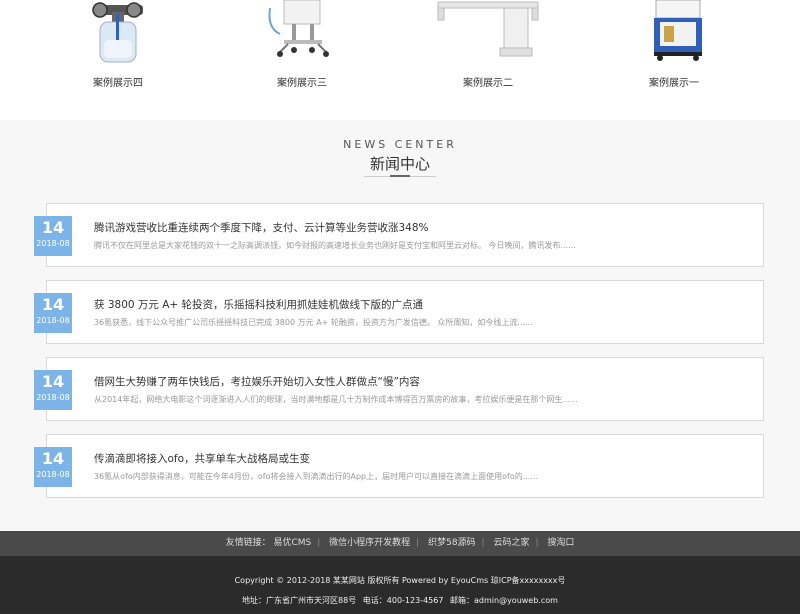 The height and width of the screenshot is (614, 800). I want to click on case-image-medical-cart, so click(674, 35).